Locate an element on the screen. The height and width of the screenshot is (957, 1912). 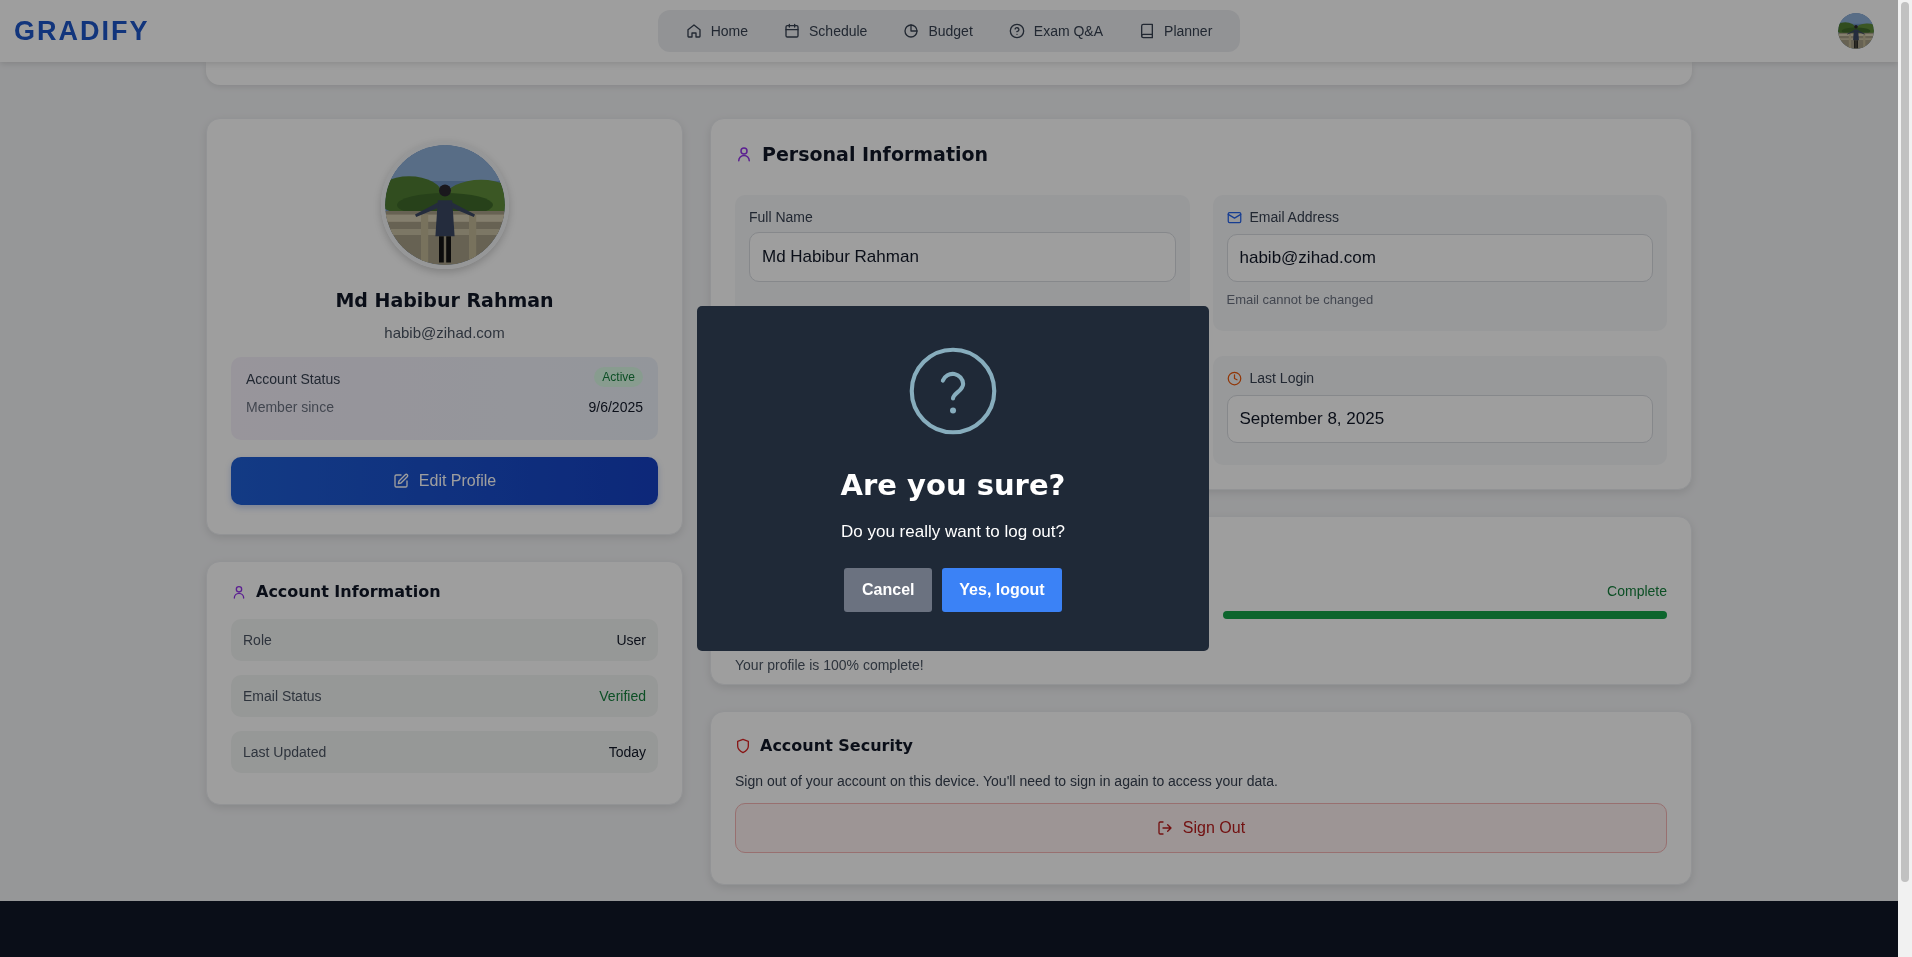
security-text: Sign out of your account on this device. You'll need to sign in again to access your data. is located at coordinates (1007, 781).